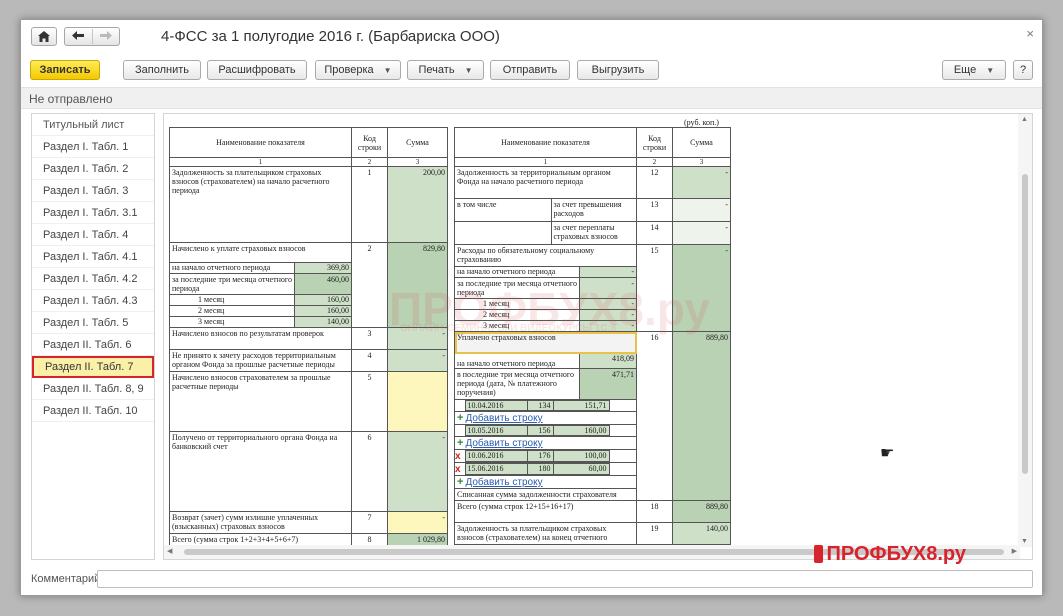  I want to click on cell-sum-input: -, so click(417, 522).